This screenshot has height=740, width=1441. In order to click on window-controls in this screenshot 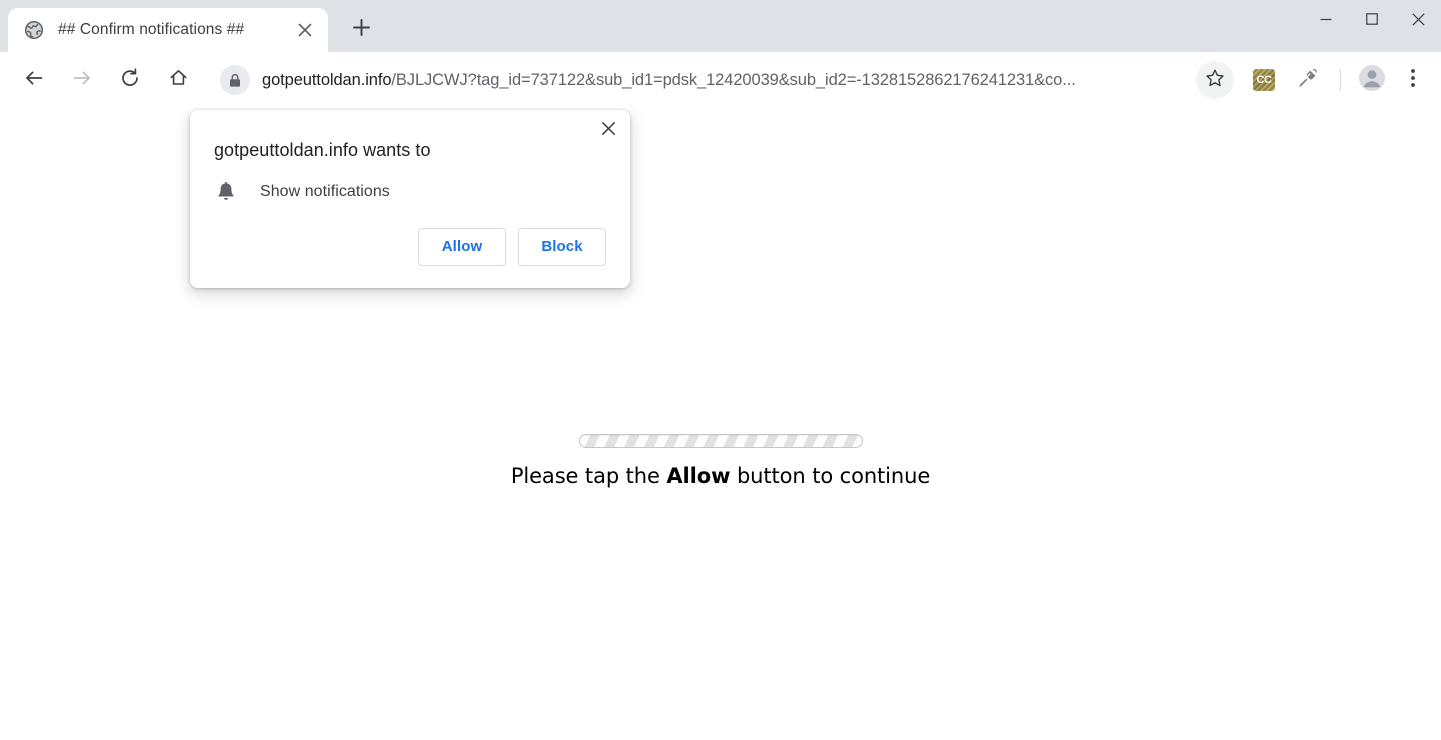, I will do `click(1372, 19)`.